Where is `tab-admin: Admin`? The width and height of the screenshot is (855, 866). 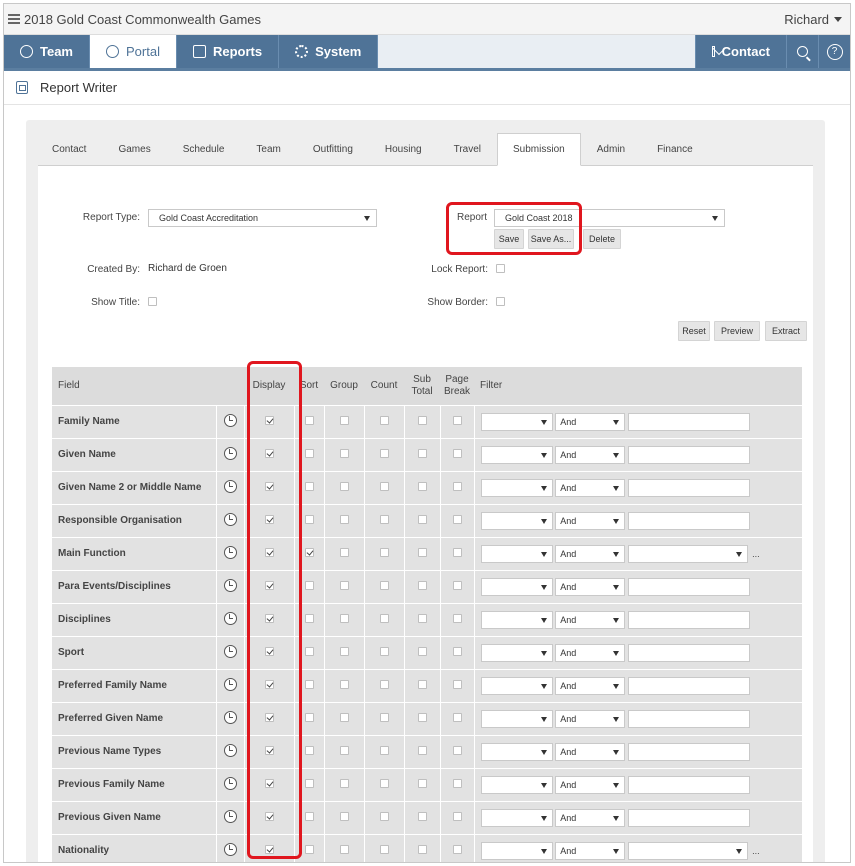 tab-admin: Admin is located at coordinates (611, 149).